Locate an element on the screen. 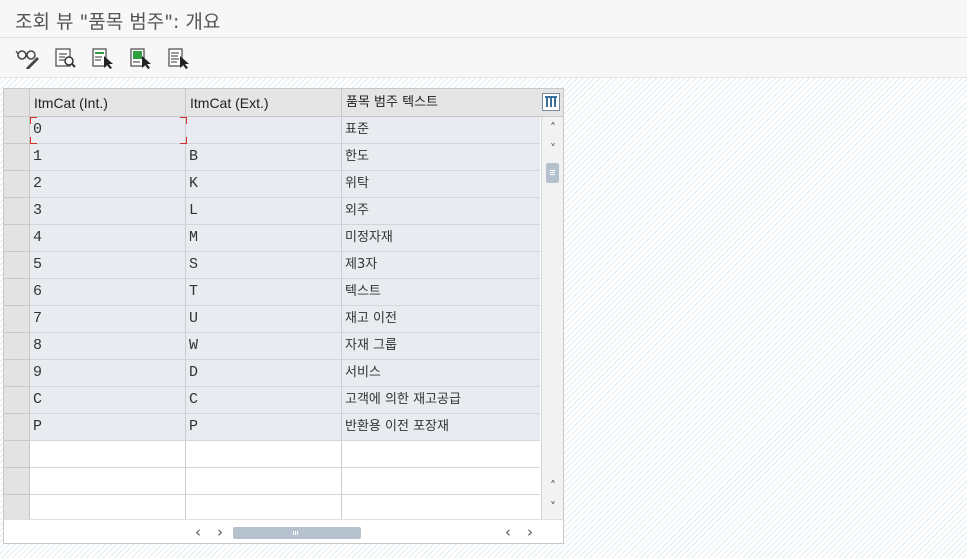 The image size is (967, 558). table-row: 0 표준 is located at coordinates (285, 130).